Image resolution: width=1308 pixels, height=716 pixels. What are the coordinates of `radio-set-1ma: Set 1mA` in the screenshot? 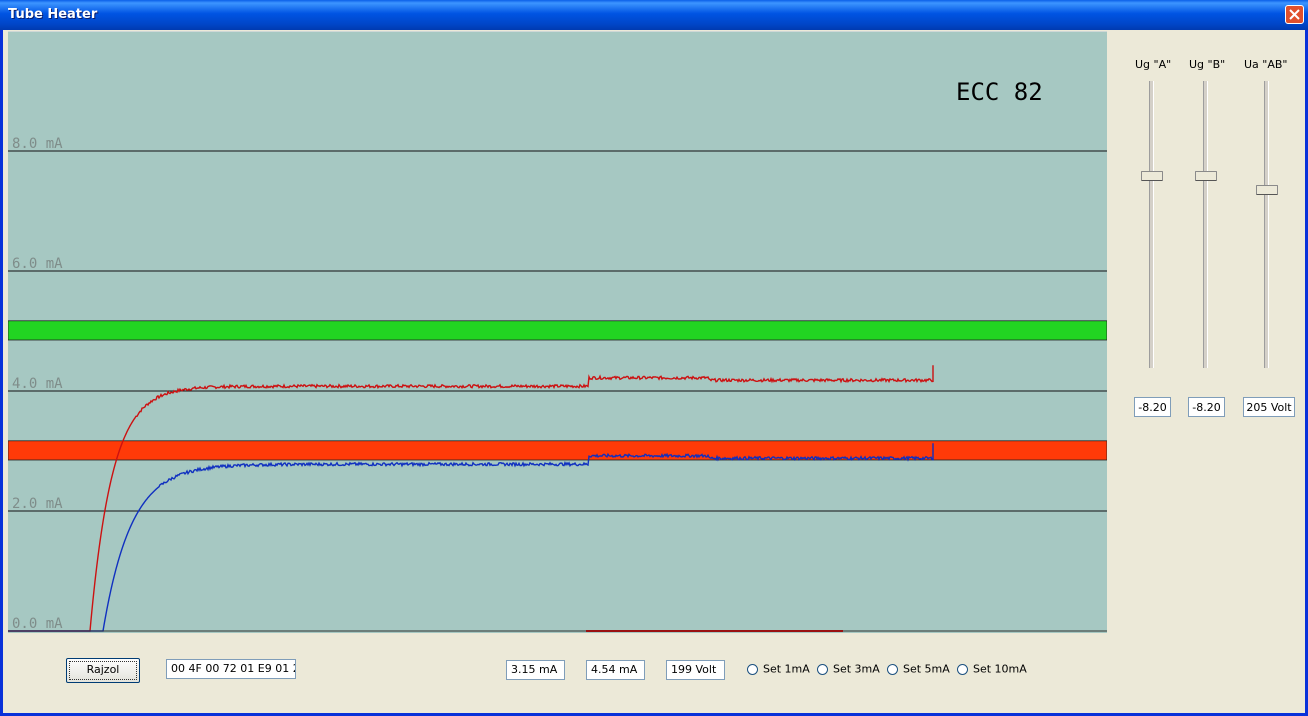 It's located at (778, 670).